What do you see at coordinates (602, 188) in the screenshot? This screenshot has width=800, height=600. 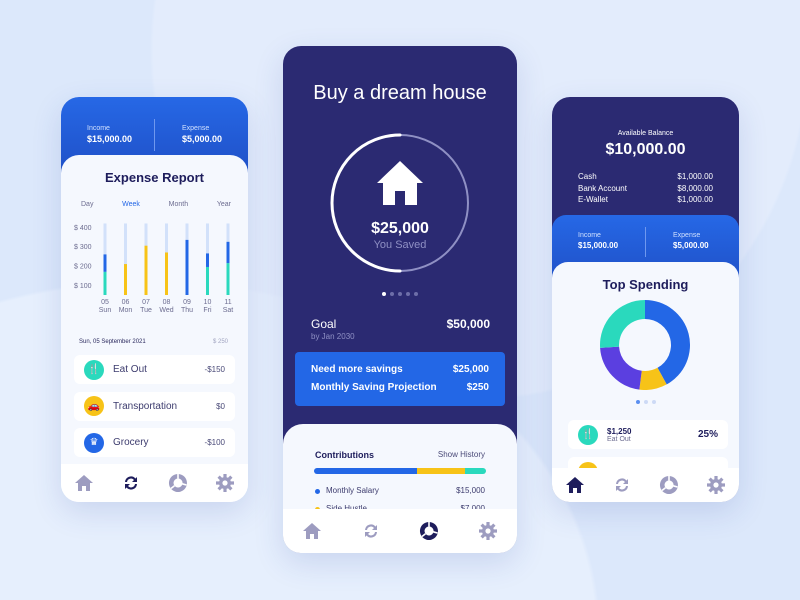 I see `account-label: Bank Account` at bounding box center [602, 188].